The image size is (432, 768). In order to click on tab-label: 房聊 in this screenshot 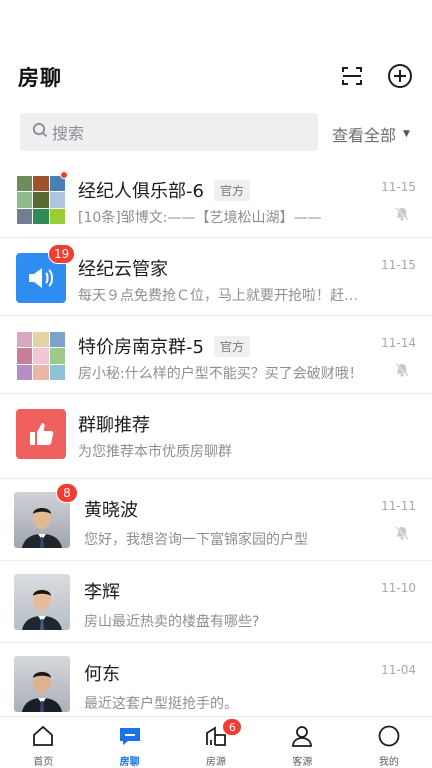, I will do `click(129, 762)`.